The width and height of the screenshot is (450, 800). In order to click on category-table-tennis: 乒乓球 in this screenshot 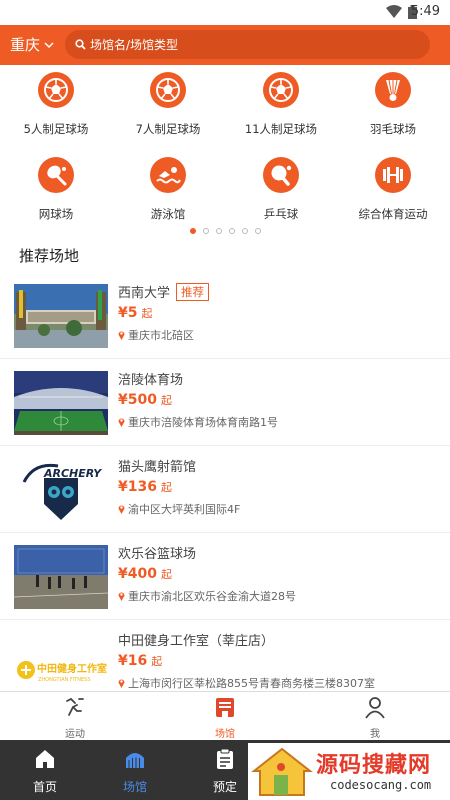, I will do `click(281, 189)`.